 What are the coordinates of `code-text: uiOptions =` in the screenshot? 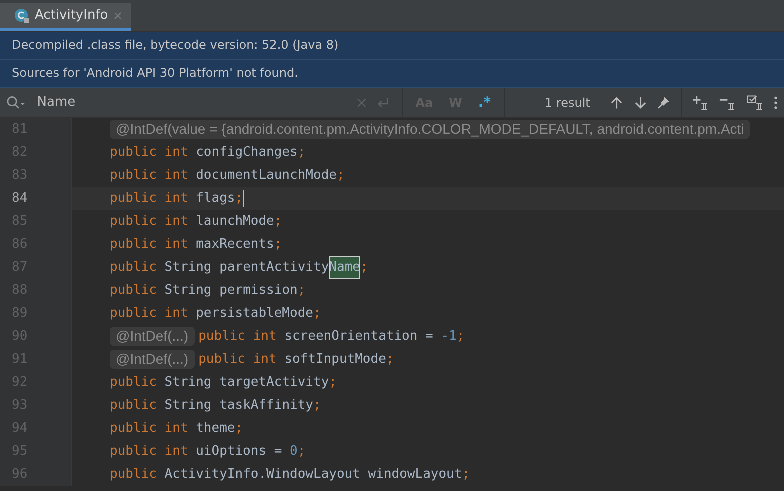 It's located at (240, 452).